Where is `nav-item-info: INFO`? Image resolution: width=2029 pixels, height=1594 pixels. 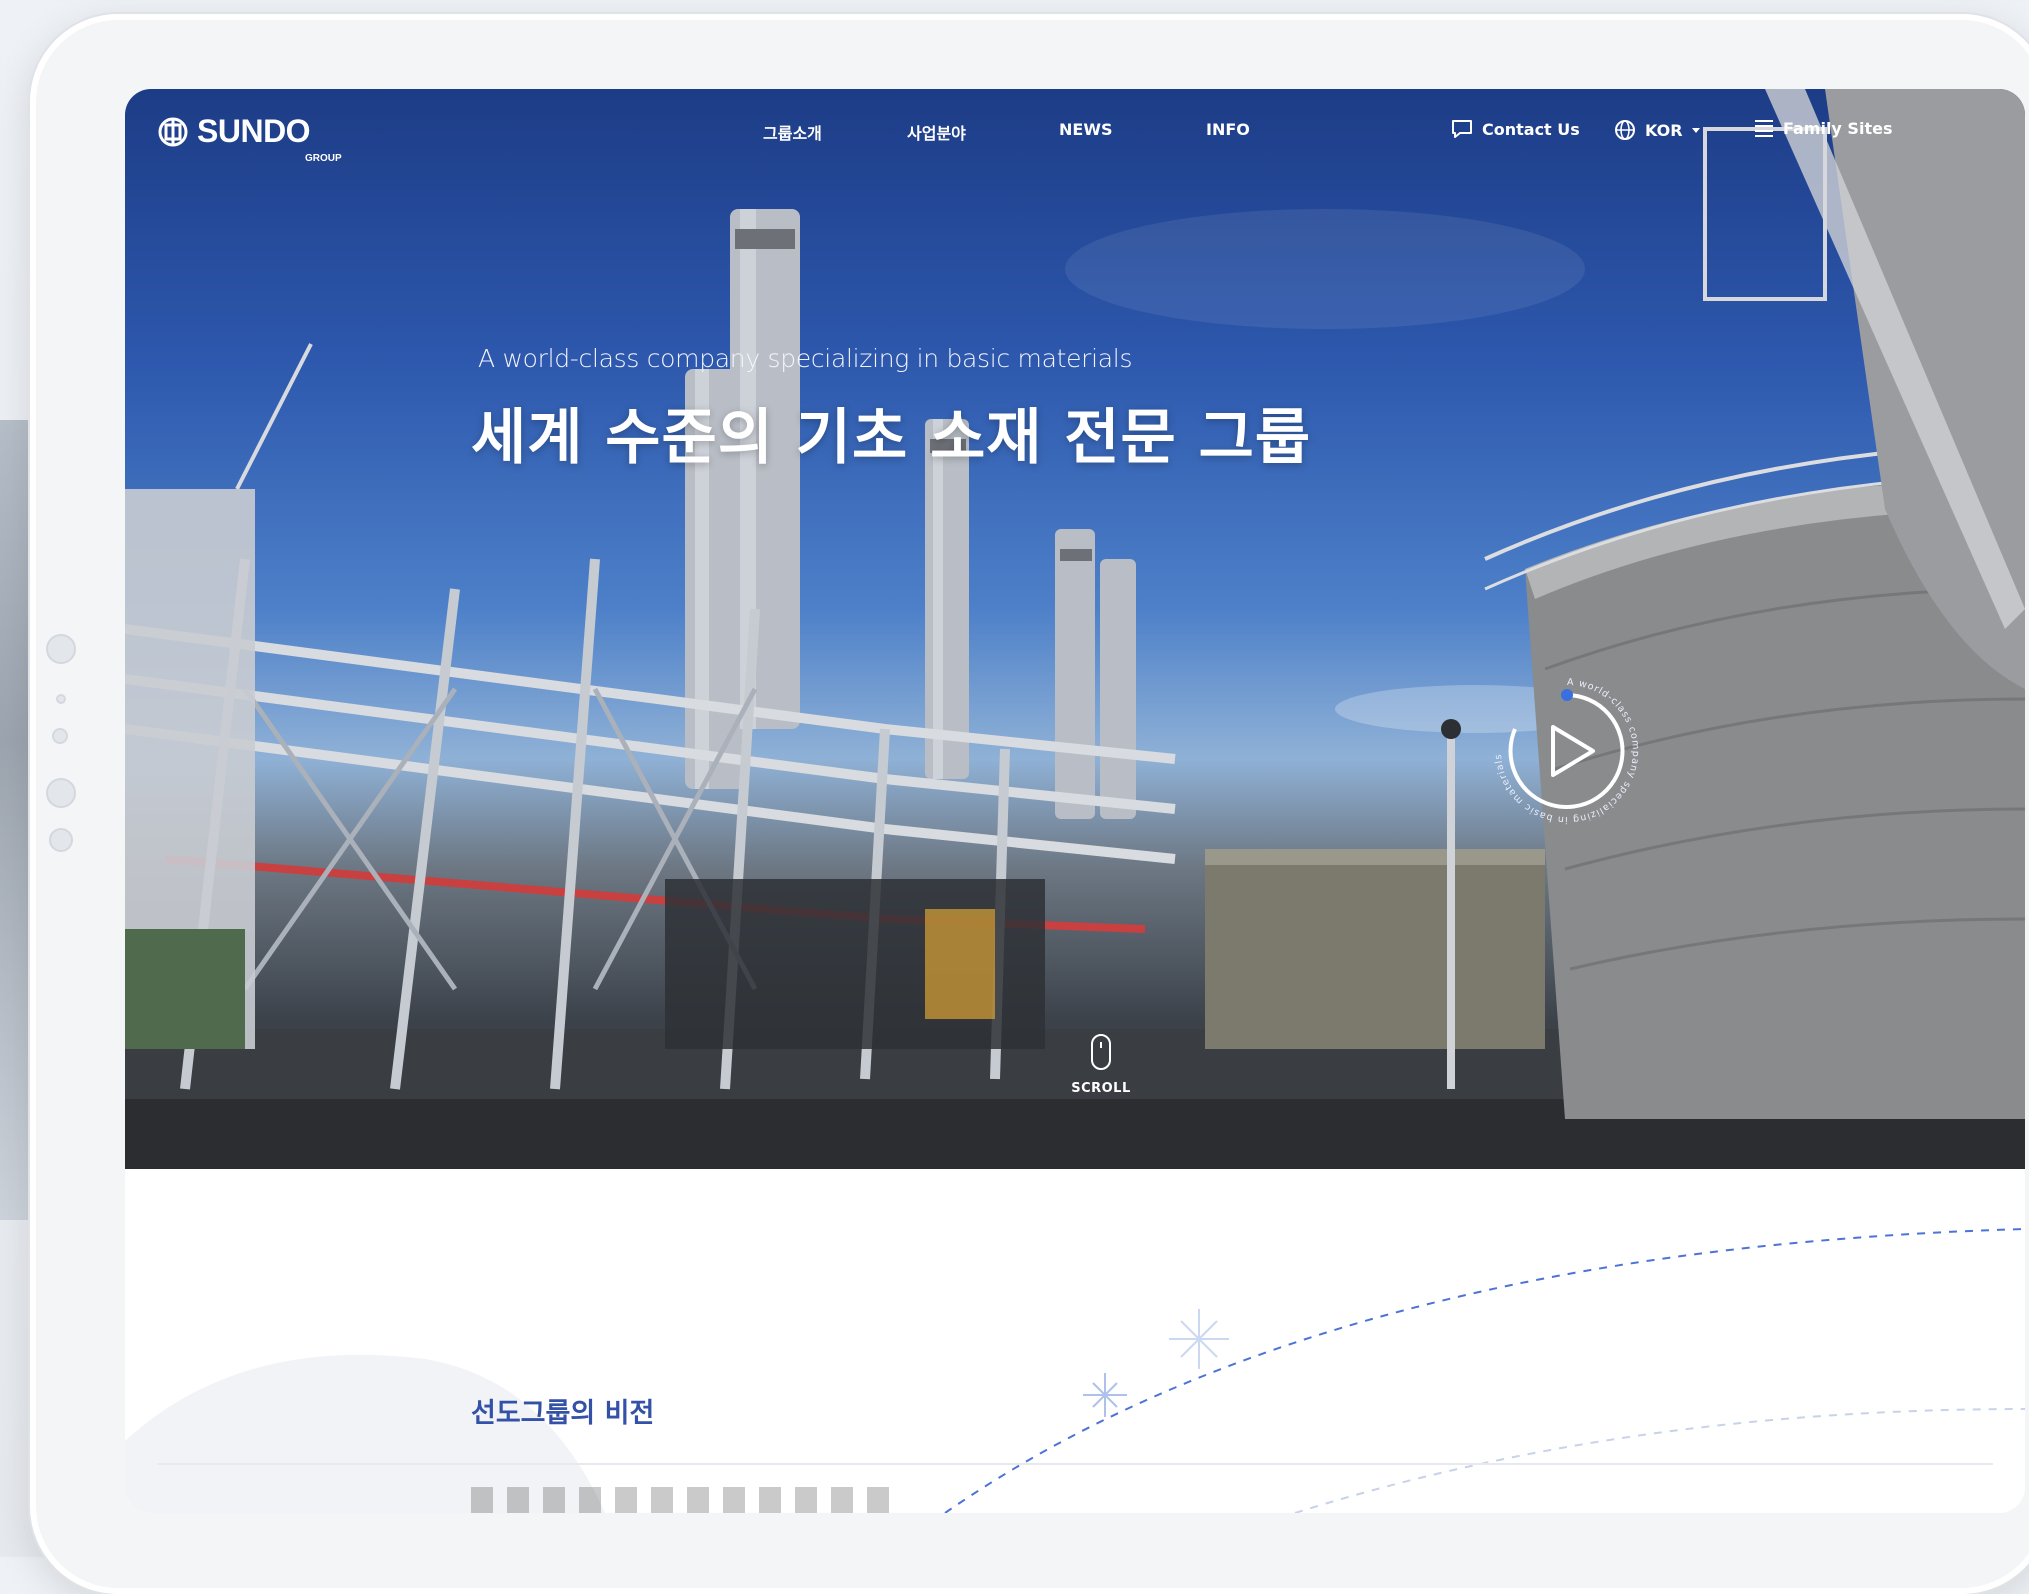
nav-item-info: INFO is located at coordinates (1228, 129).